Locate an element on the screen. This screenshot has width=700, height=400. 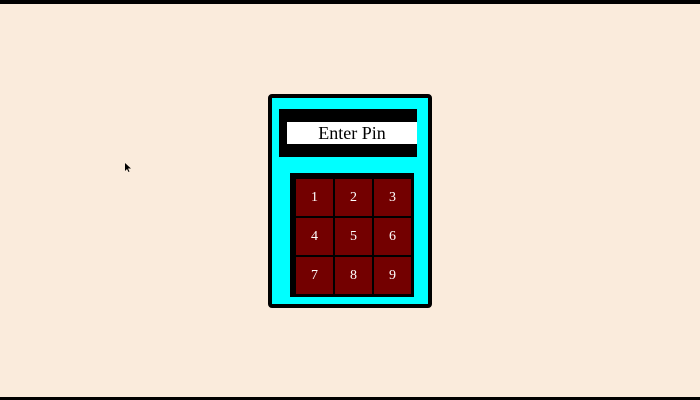
key-5: 5 is located at coordinates (353, 236).